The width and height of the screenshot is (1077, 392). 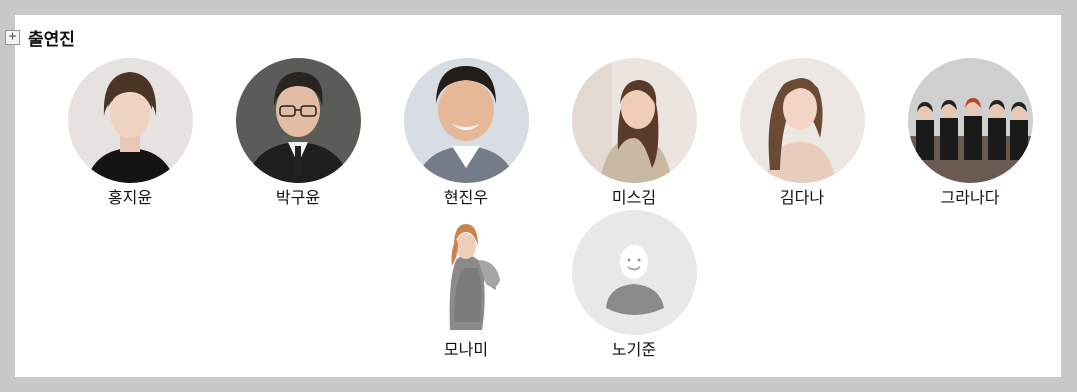 What do you see at coordinates (130, 197) in the screenshot?
I see `cast-name: 홍지윤` at bounding box center [130, 197].